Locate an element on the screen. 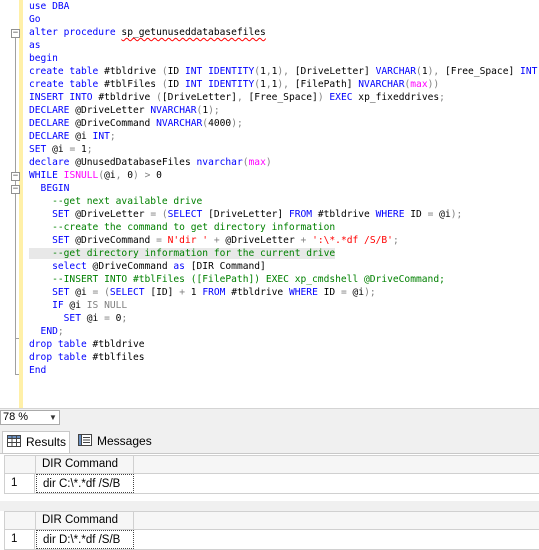  code-token: SELECT is located at coordinates (185, 214).